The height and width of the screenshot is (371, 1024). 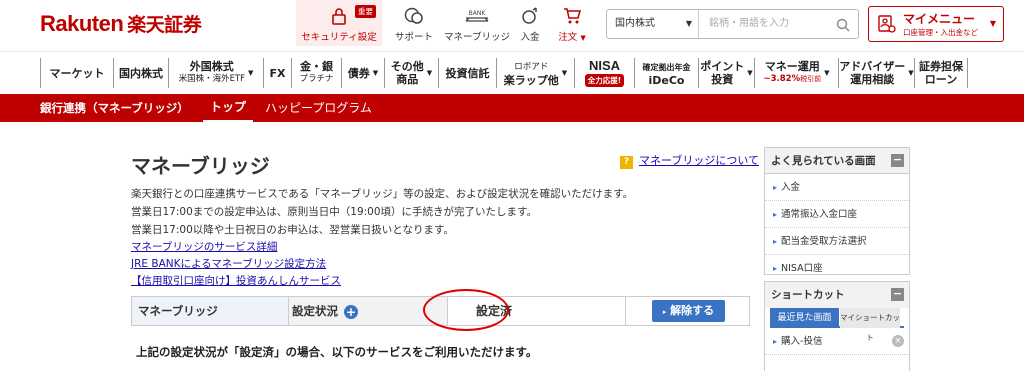 What do you see at coordinates (749, 24) in the screenshot?
I see `search-input: 銘柄・用語を入力` at bounding box center [749, 24].